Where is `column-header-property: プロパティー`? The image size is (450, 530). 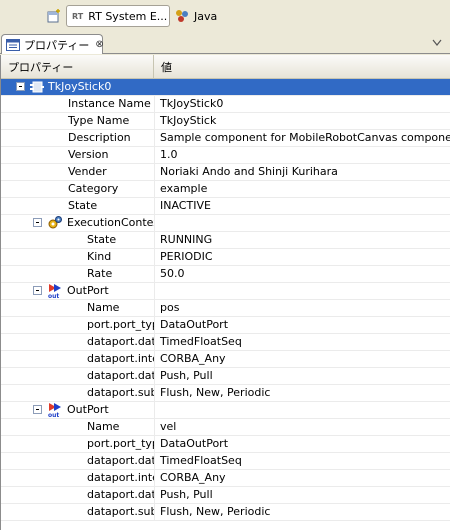 column-header-property: プロパティー is located at coordinates (77, 67).